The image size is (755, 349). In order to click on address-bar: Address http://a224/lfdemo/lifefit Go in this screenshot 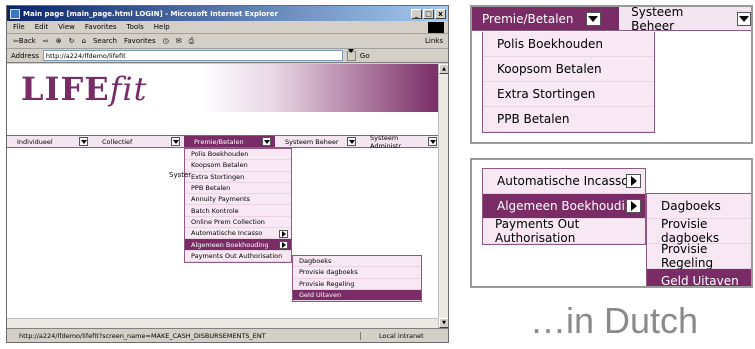, I will do `click(227, 55)`.